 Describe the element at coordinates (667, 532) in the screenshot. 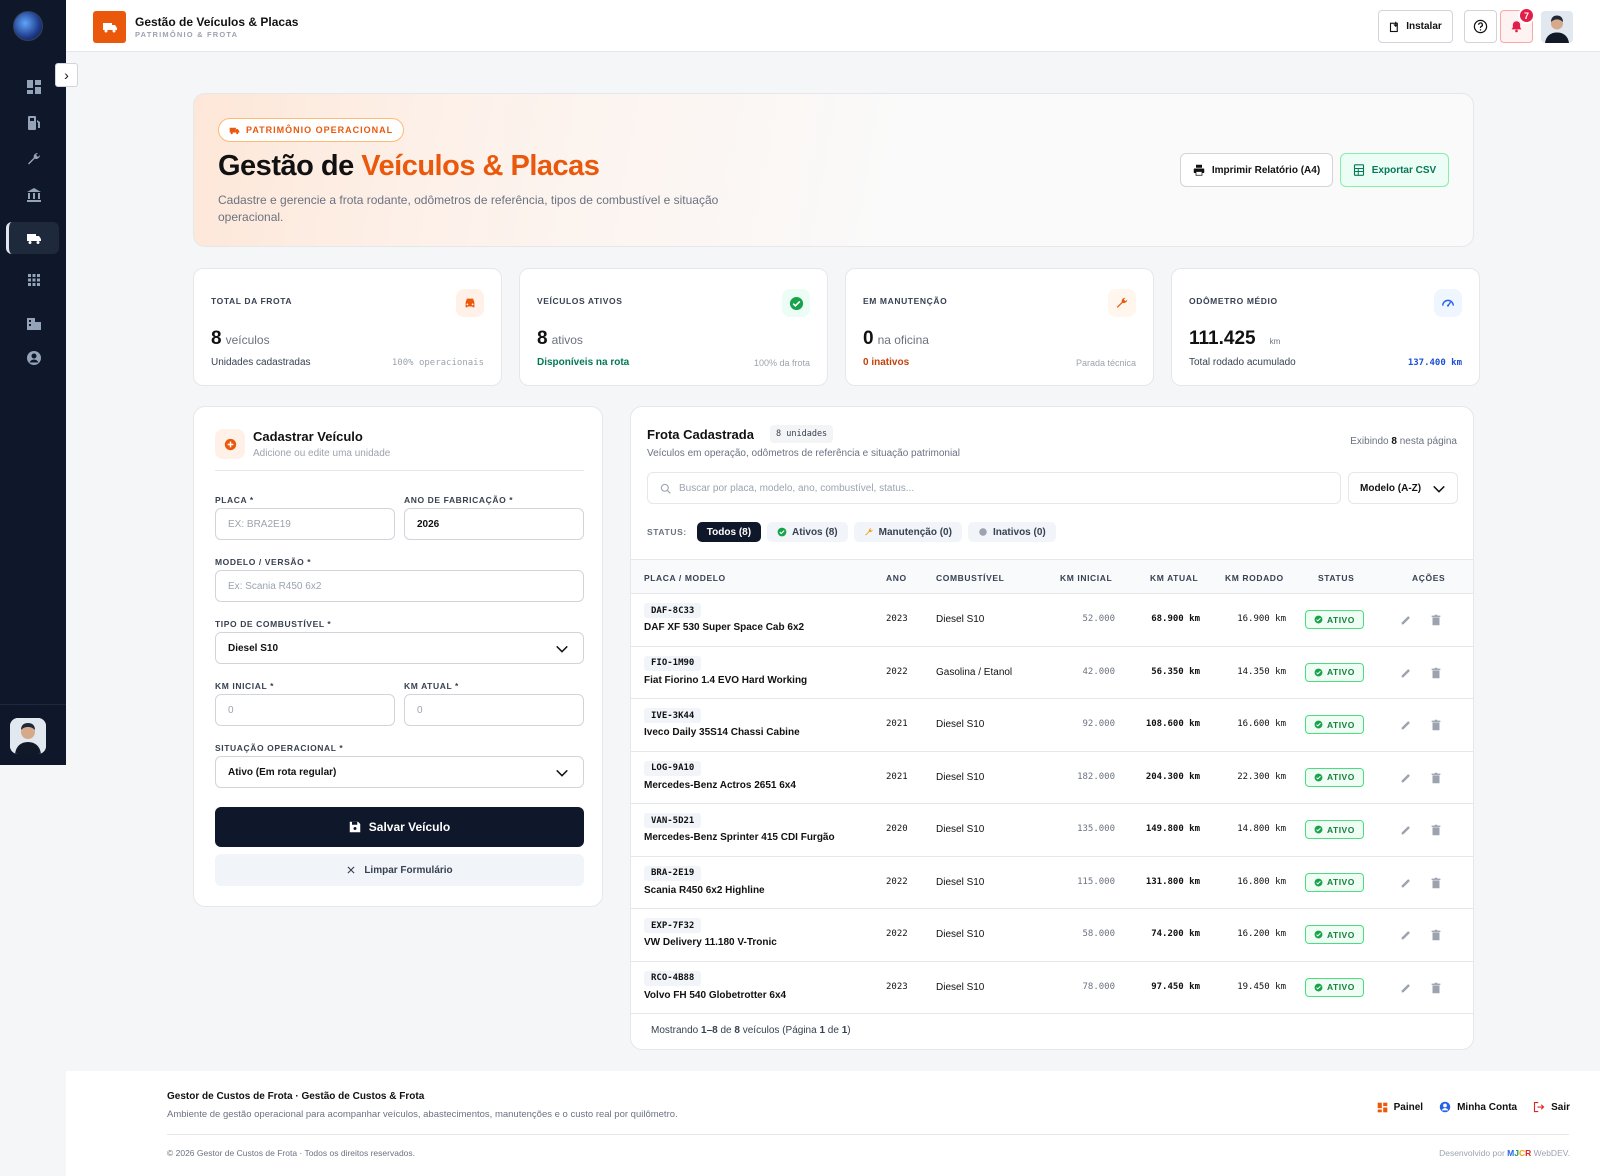

I see `status-filter-label: STATUS:` at that location.